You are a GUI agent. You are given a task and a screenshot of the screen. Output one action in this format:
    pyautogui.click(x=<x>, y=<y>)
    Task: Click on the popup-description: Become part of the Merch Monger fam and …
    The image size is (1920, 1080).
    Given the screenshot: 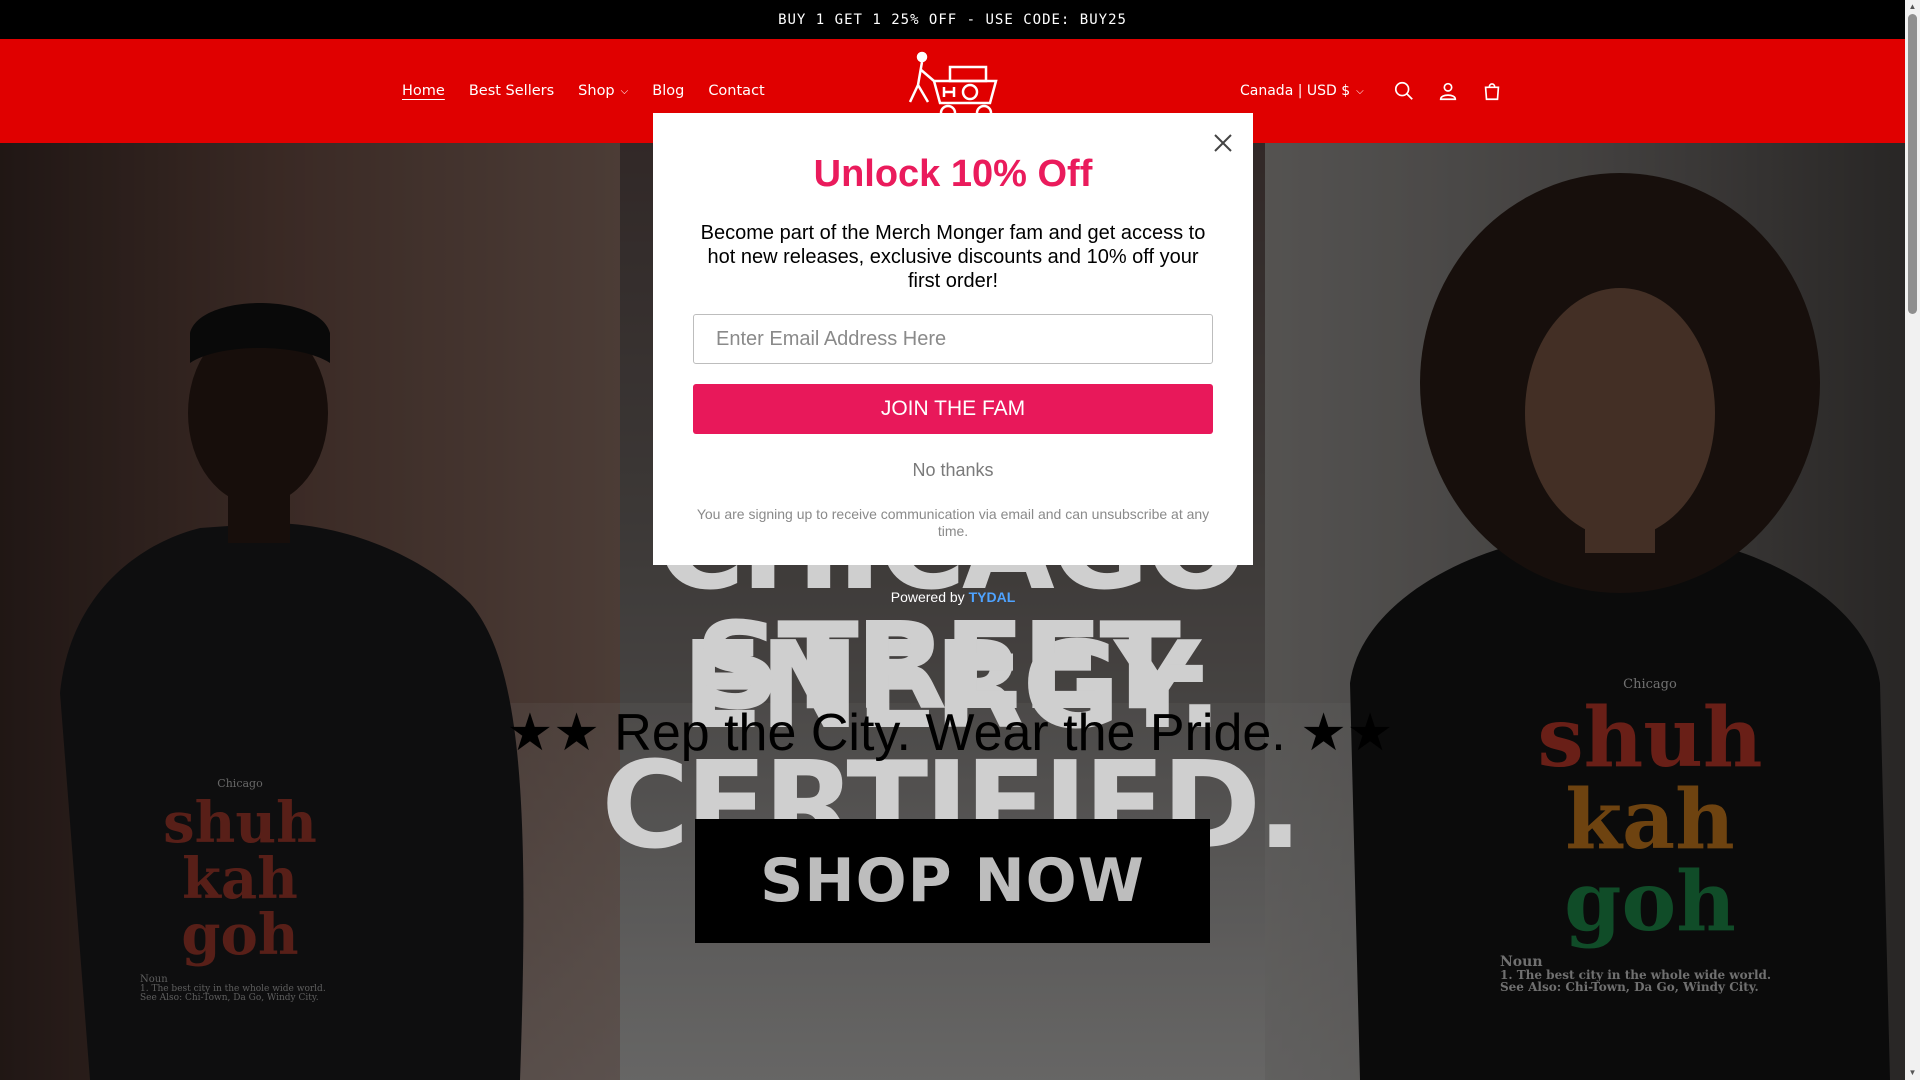 What is the action you would take?
    pyautogui.click(x=953, y=257)
    